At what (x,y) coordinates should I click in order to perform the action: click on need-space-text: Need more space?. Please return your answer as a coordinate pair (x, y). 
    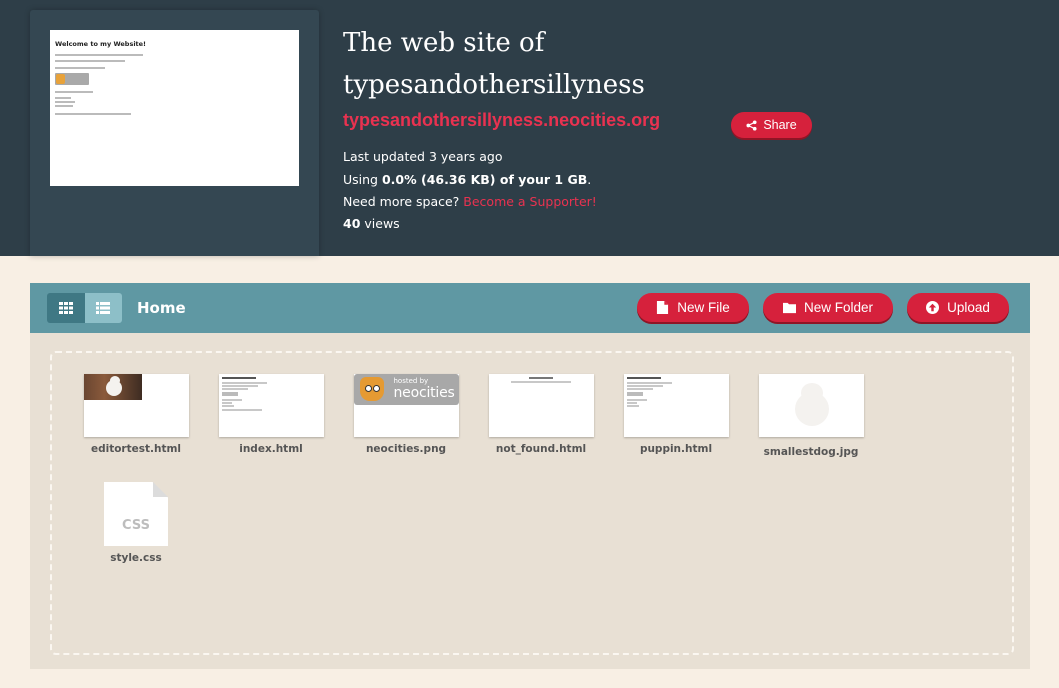
    Looking at the image, I should click on (403, 201).